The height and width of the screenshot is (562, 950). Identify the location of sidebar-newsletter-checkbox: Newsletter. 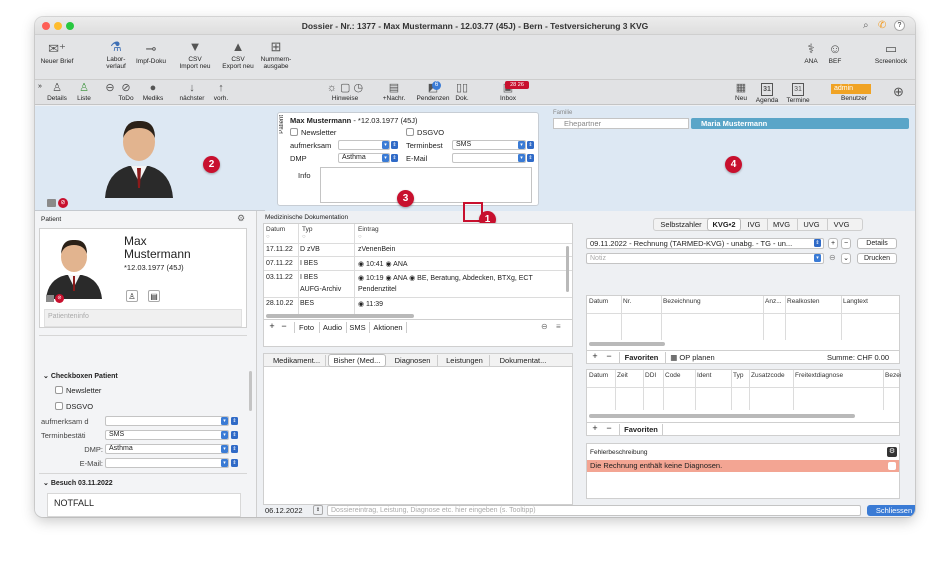
(78, 390).